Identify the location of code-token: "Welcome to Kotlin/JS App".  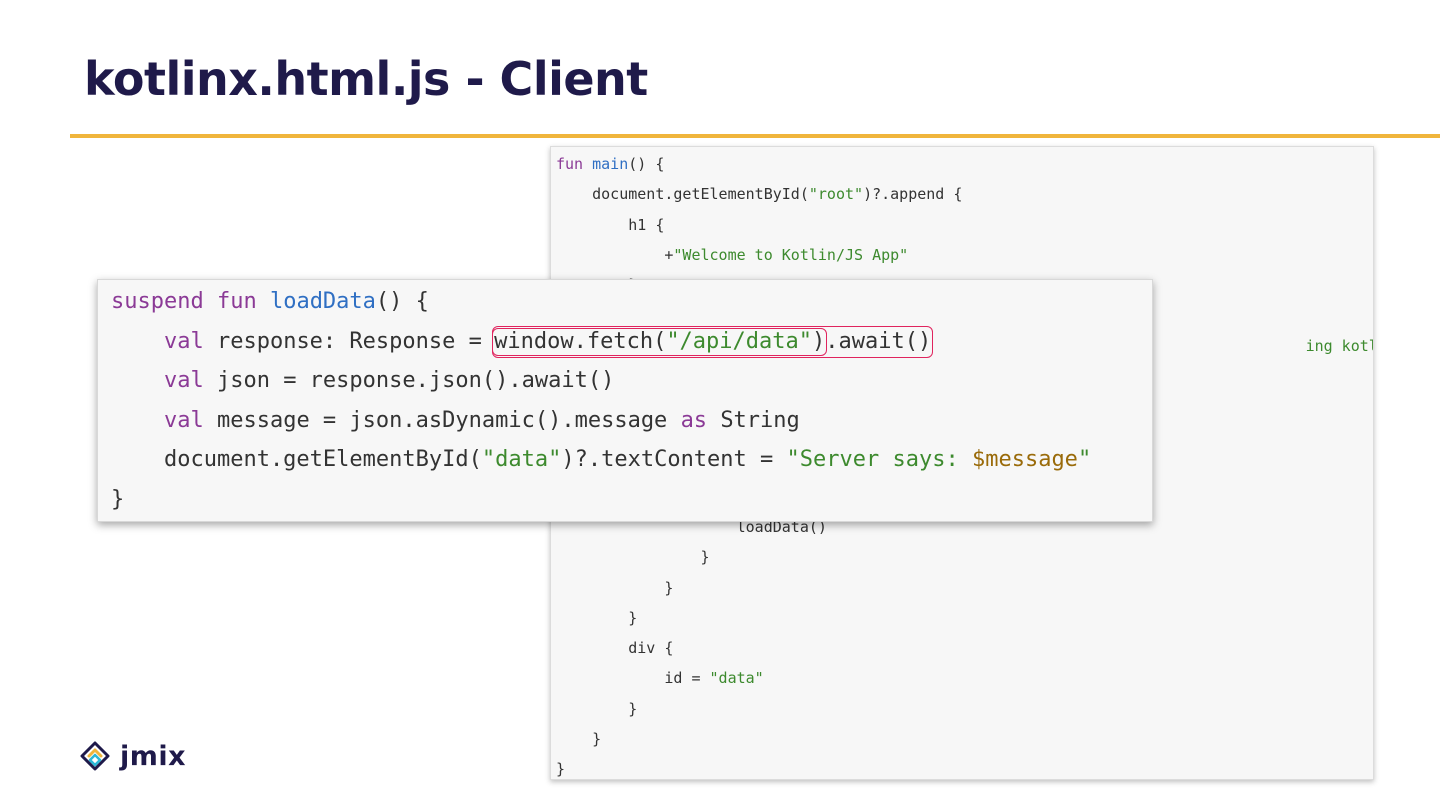
(791, 254).